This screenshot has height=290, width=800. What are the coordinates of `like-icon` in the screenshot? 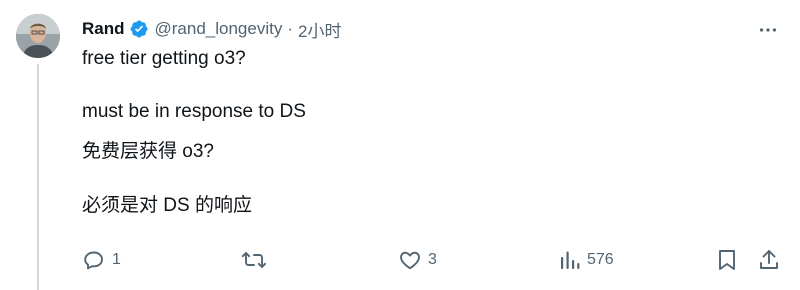 It's located at (410, 260).